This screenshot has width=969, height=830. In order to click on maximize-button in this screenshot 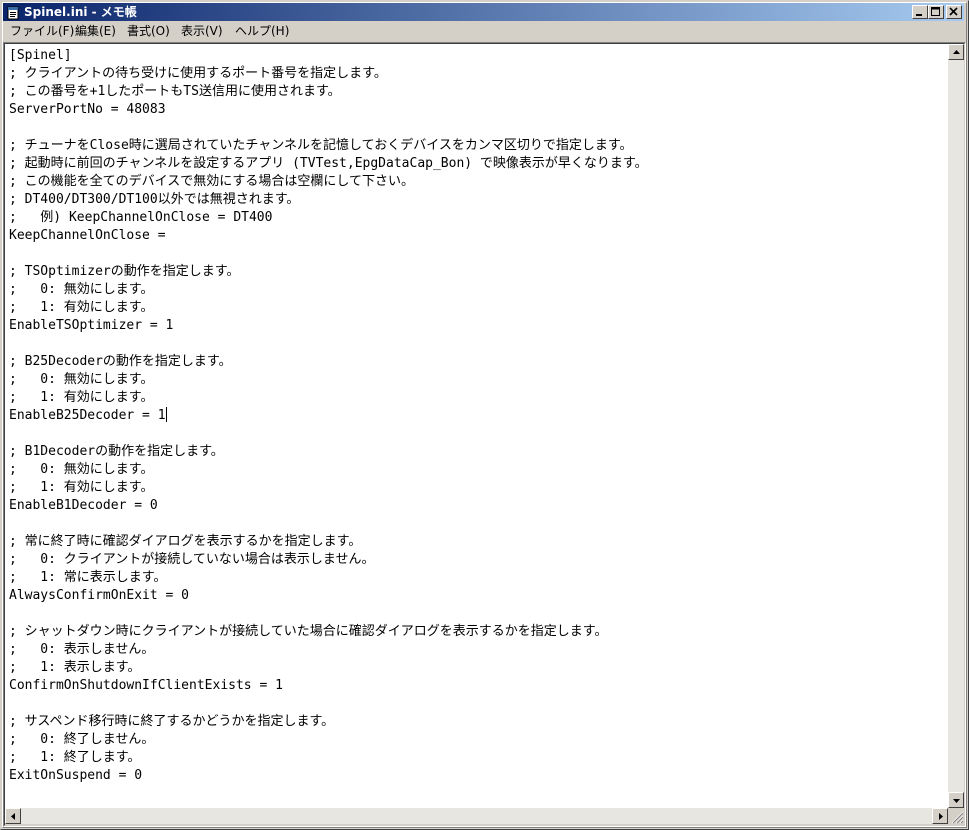, I will do `click(936, 12)`.